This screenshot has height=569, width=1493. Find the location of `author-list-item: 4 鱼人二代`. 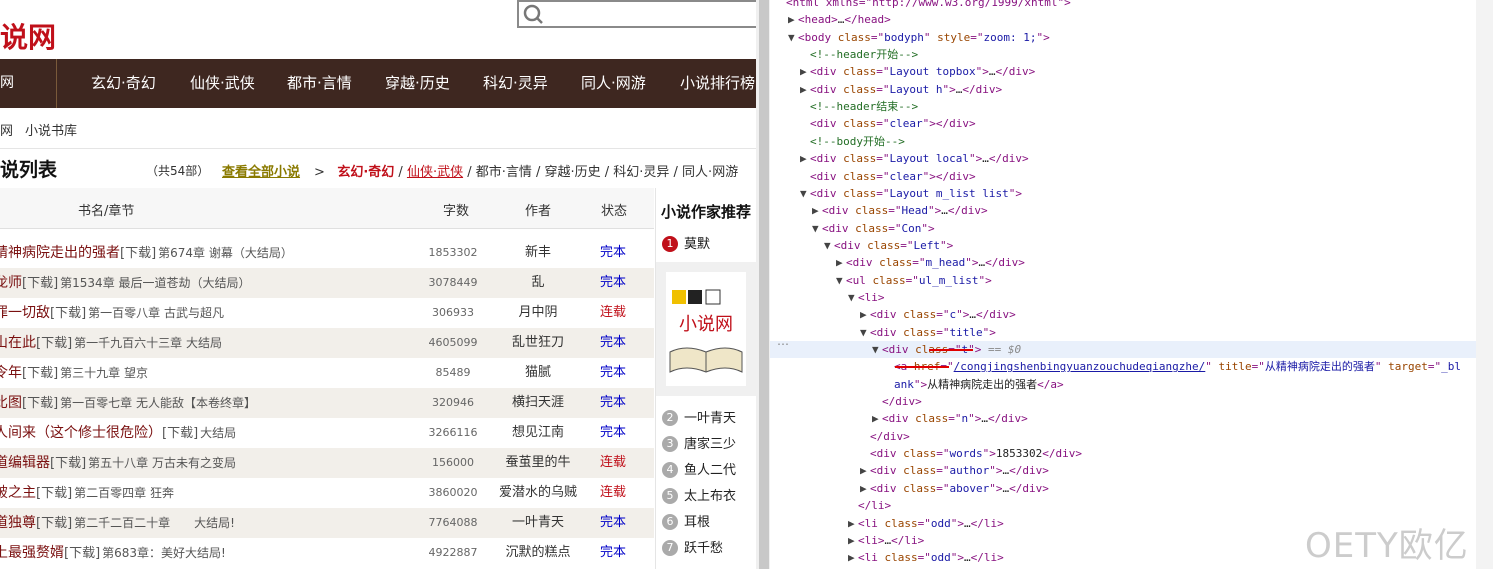

author-list-item: 4 鱼人二代 is located at coordinates (699, 471).